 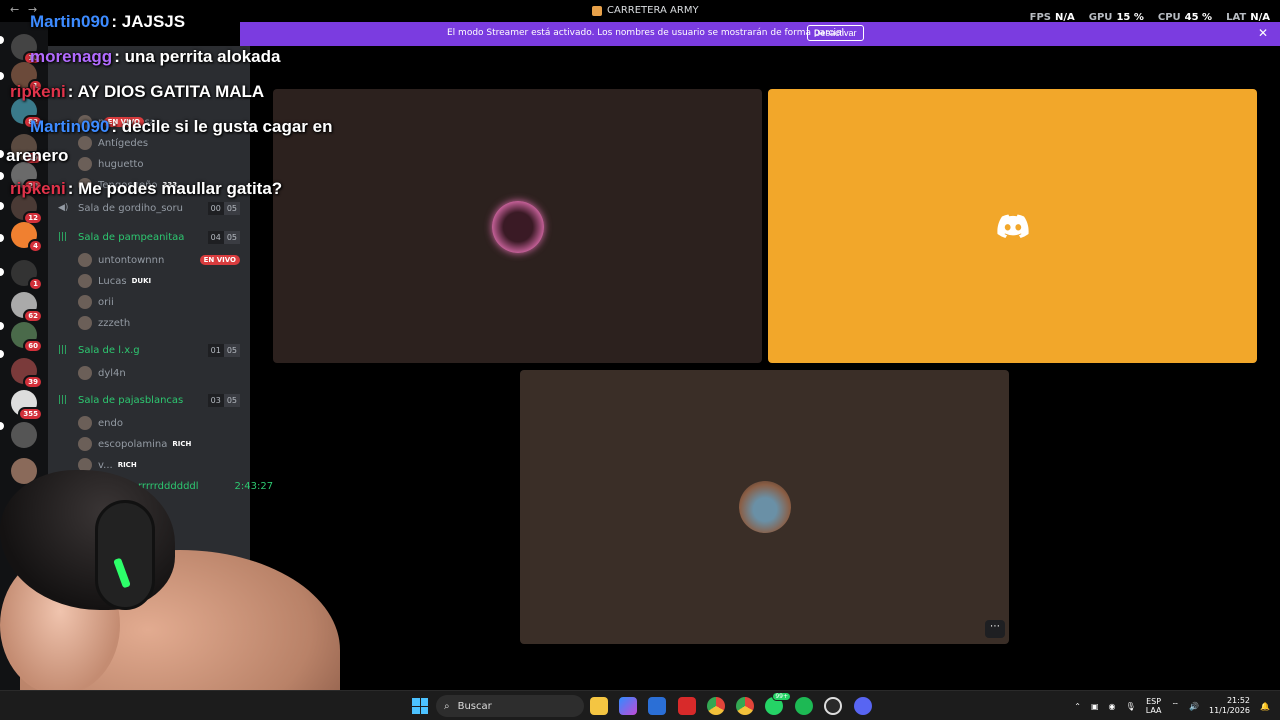 I want to click on channel-user-count: 00 05, so click(x=223, y=208).